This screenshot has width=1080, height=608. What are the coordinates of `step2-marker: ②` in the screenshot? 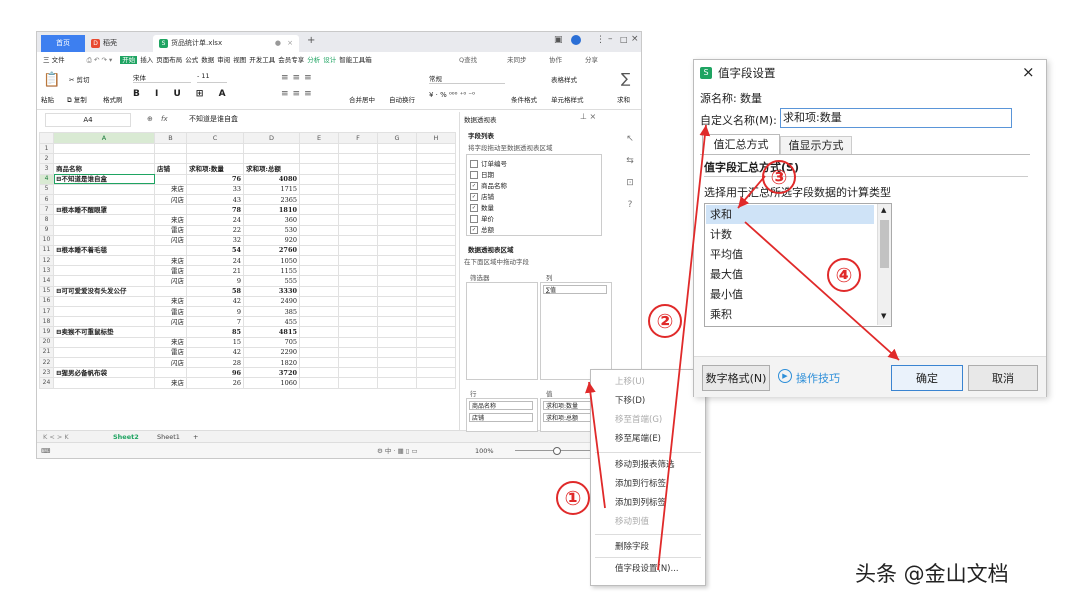 It's located at (665, 321).